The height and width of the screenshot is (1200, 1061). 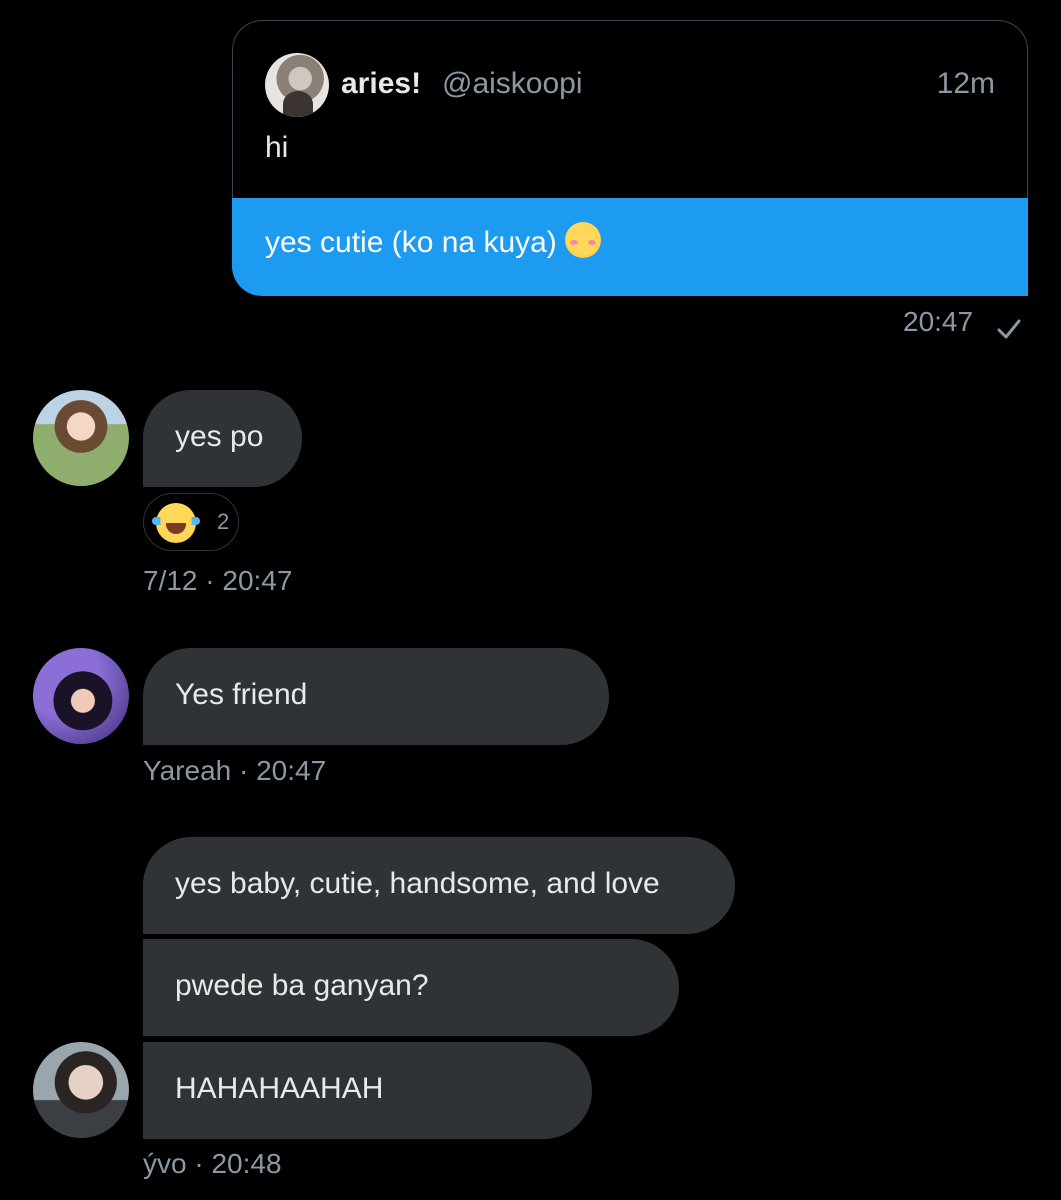 What do you see at coordinates (241, 694) in the screenshot?
I see `message-text: Yes friend` at bounding box center [241, 694].